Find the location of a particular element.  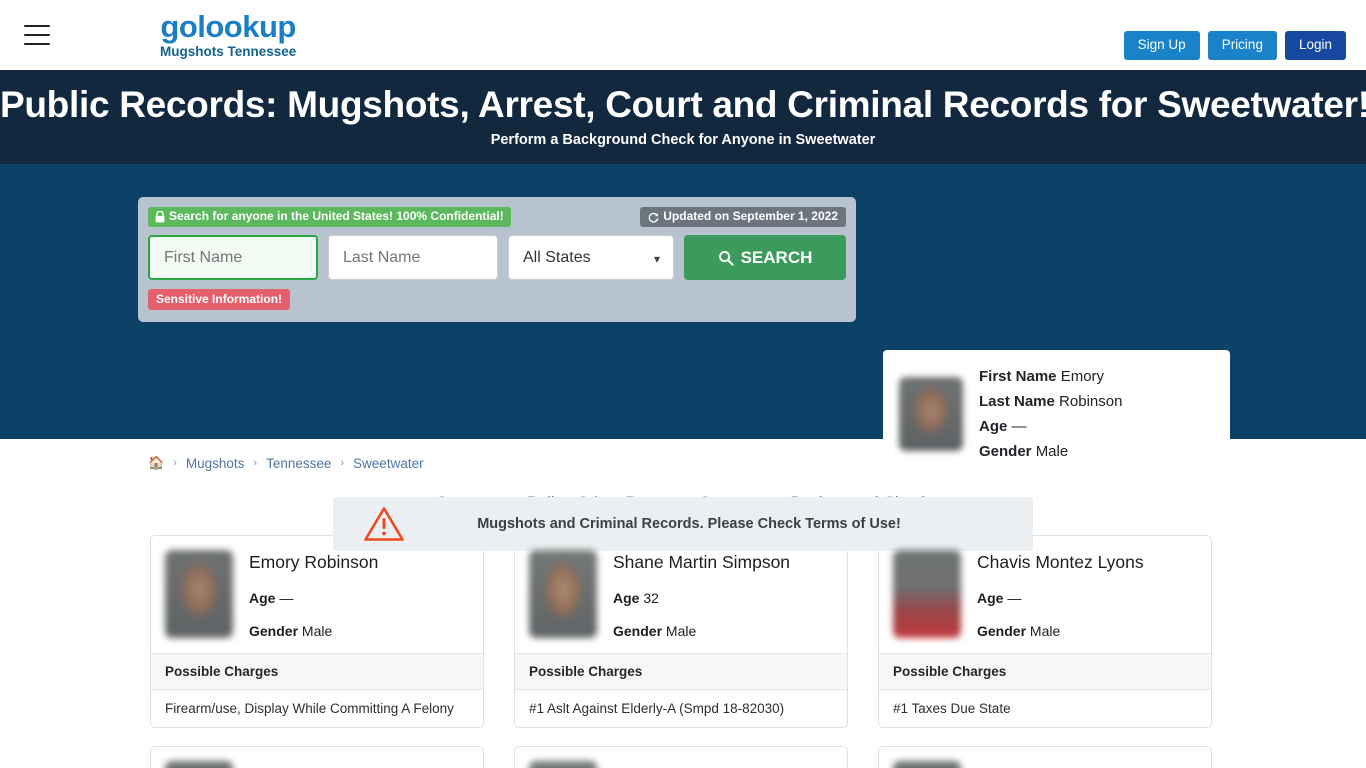

state-select: All States is located at coordinates (591, 257).